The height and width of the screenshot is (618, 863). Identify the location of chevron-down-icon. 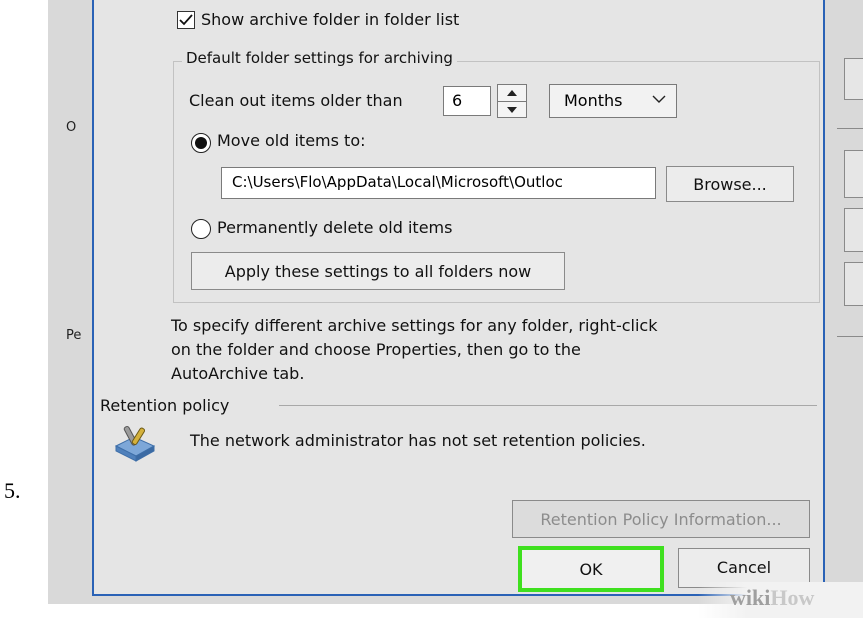
(659, 99).